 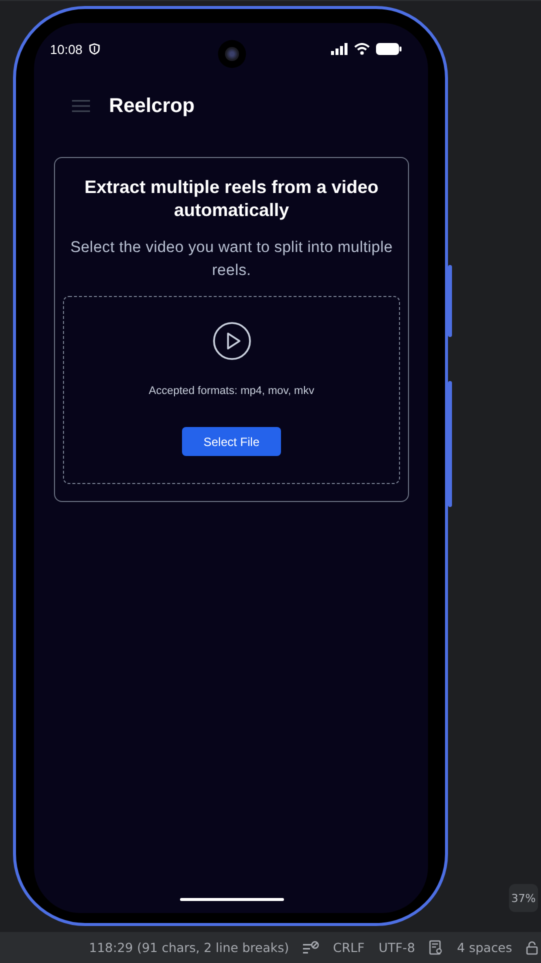 What do you see at coordinates (189, 947) in the screenshot?
I see `cursor-position: 118:29 (91 chars, 2 line breaks)` at bounding box center [189, 947].